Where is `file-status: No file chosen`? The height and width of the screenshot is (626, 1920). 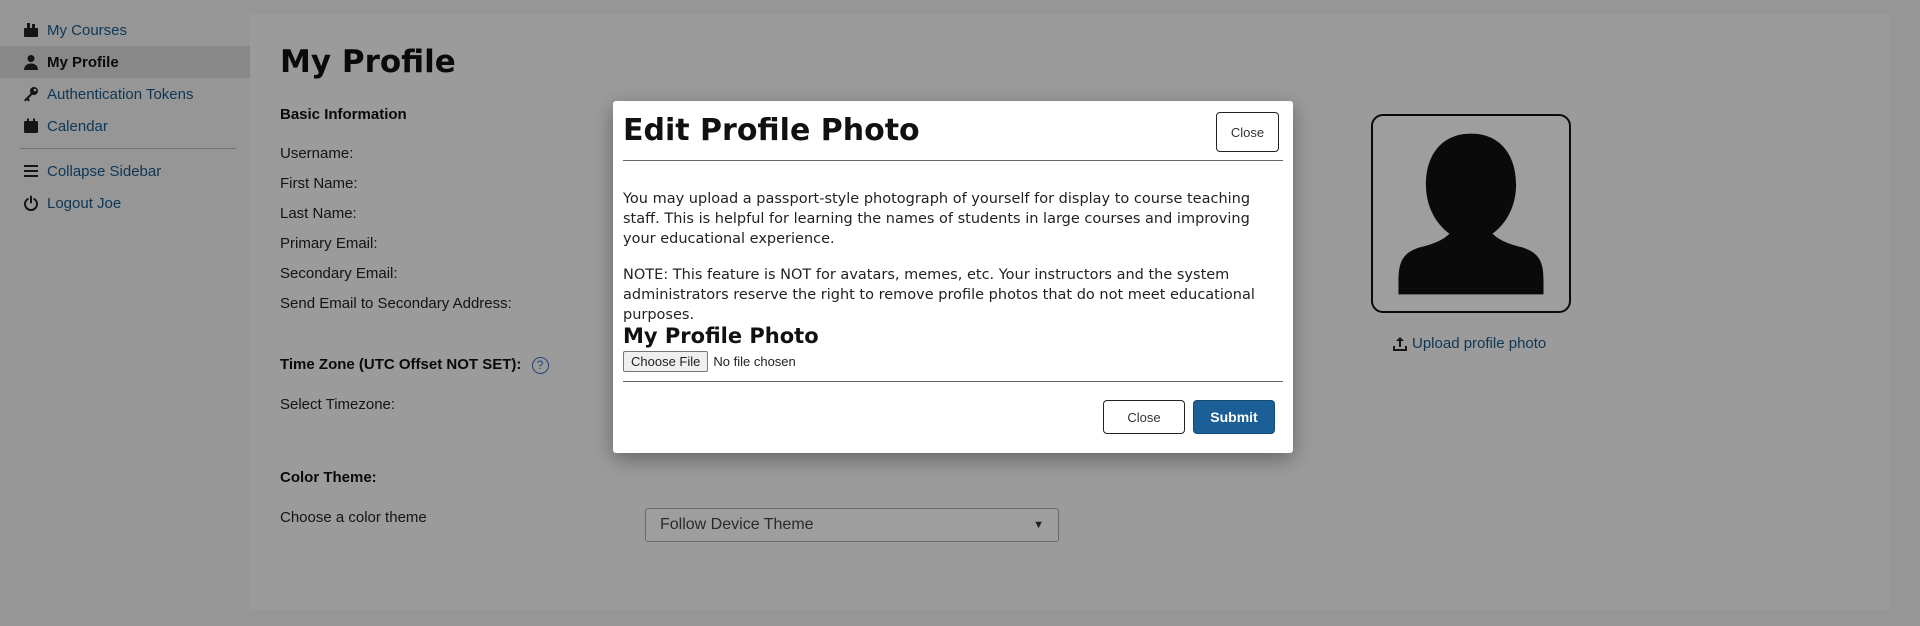
file-status: No file chosen is located at coordinates (754, 361).